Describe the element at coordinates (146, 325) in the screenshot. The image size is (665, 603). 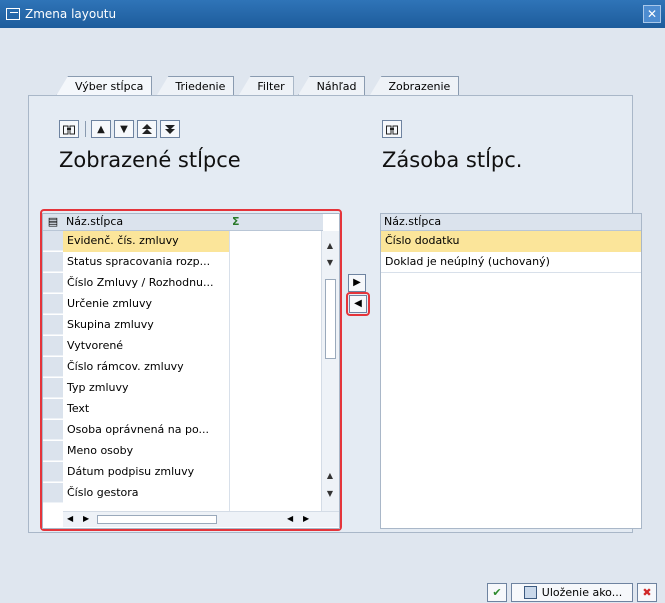
I see `list-item: Skupina zmluvy` at that location.